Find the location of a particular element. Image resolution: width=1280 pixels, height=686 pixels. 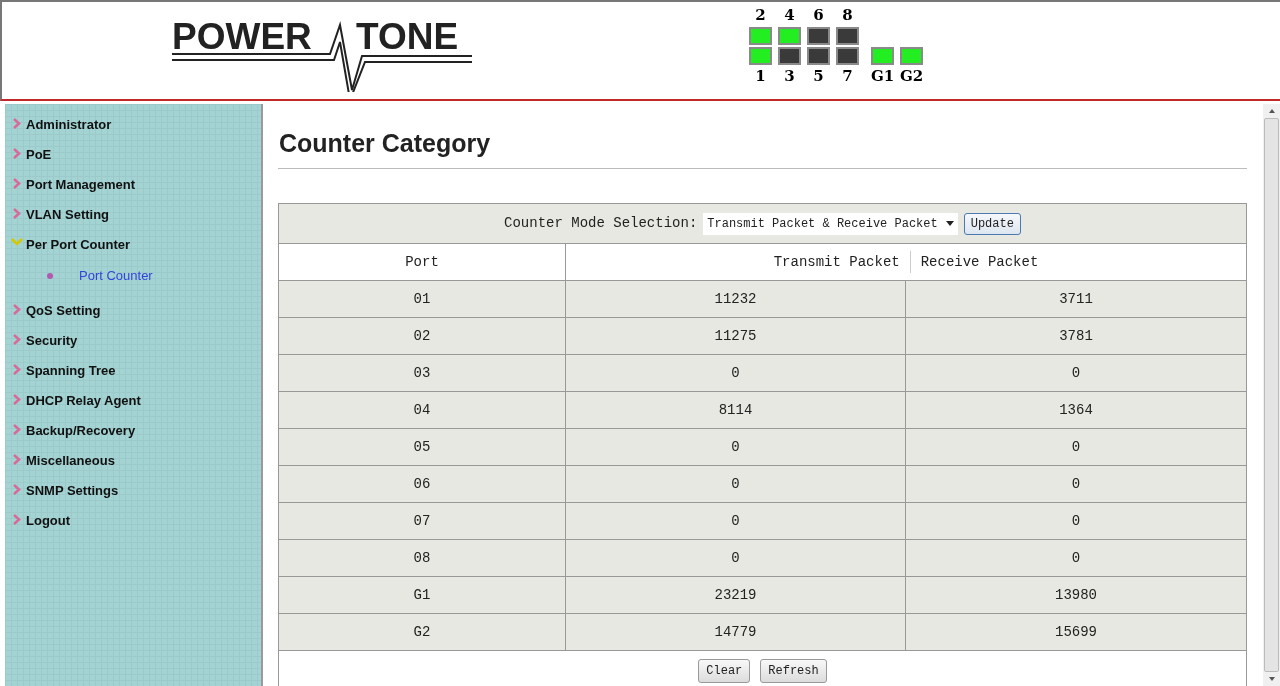

sidebar-item: Spanning Tree is located at coordinates (71, 370).